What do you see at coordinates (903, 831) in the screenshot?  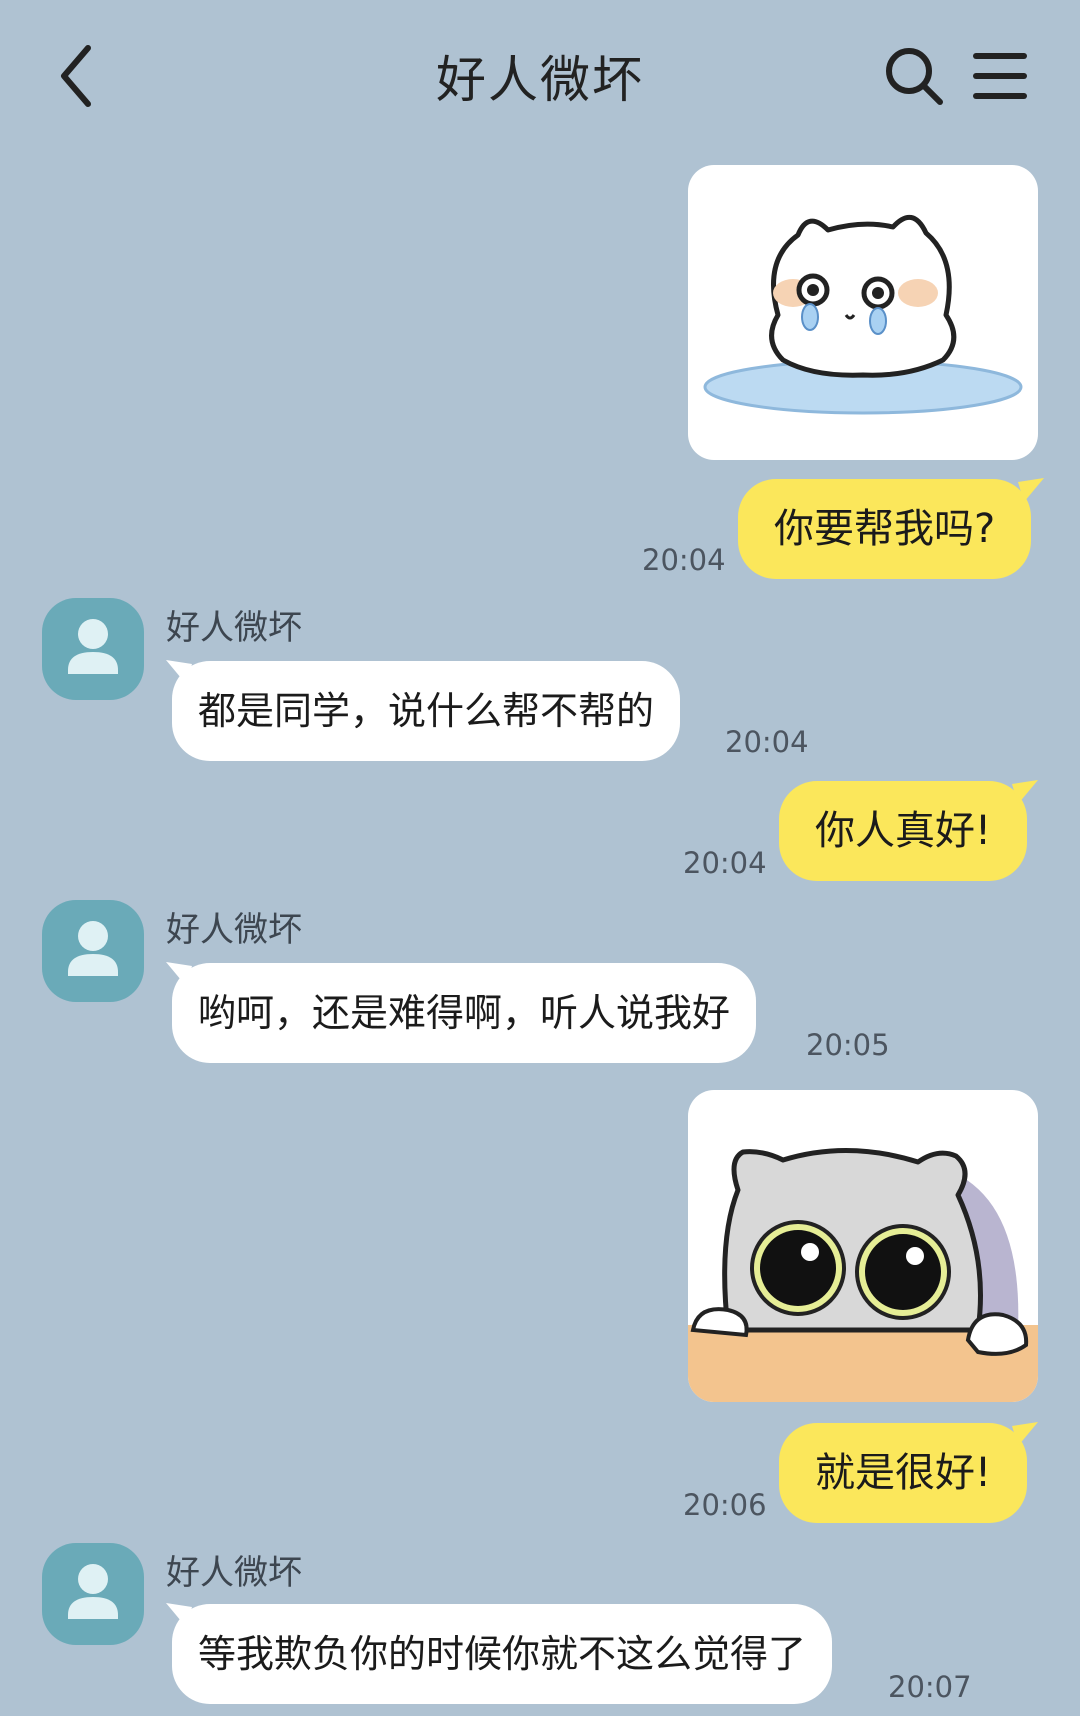 I see `outgoing-message-bubble: 你人真好!` at bounding box center [903, 831].